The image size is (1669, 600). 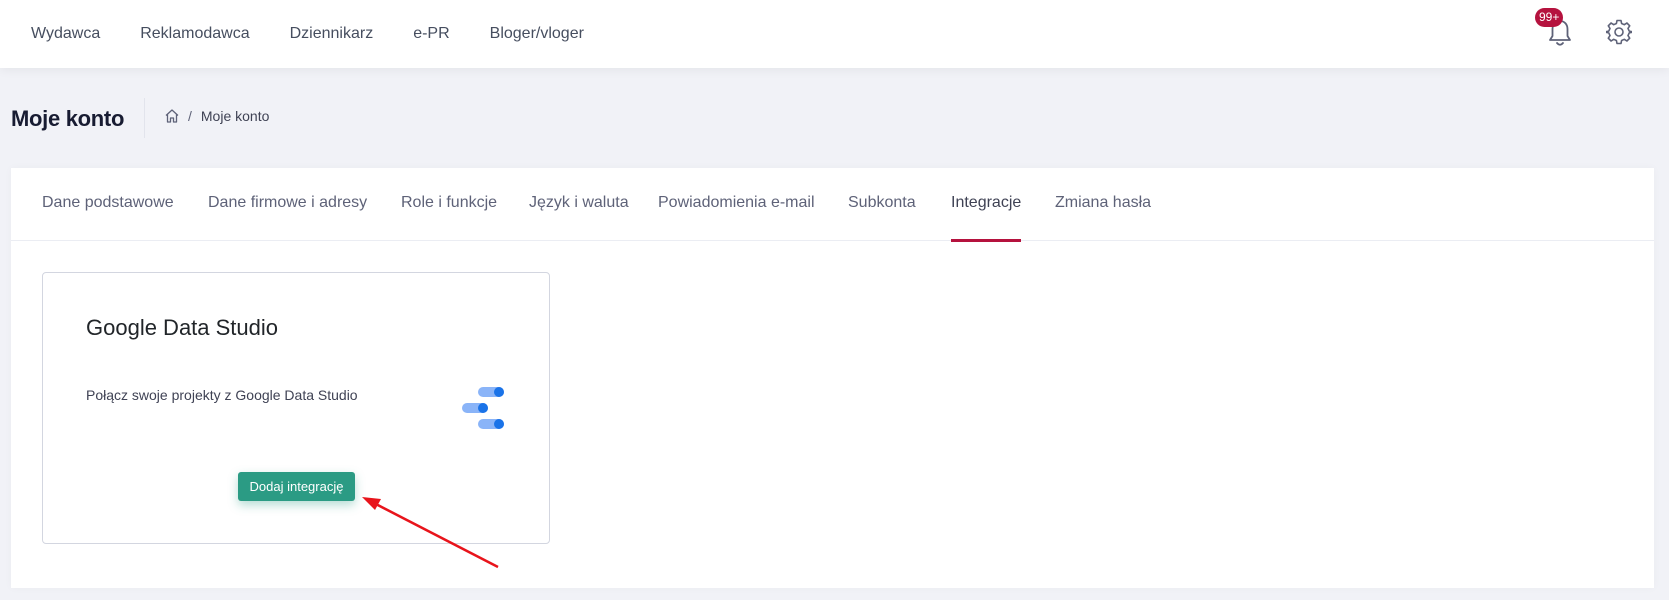 What do you see at coordinates (108, 204) in the screenshot?
I see `tab-dane-podstawowe: Dane podstawowe` at bounding box center [108, 204].